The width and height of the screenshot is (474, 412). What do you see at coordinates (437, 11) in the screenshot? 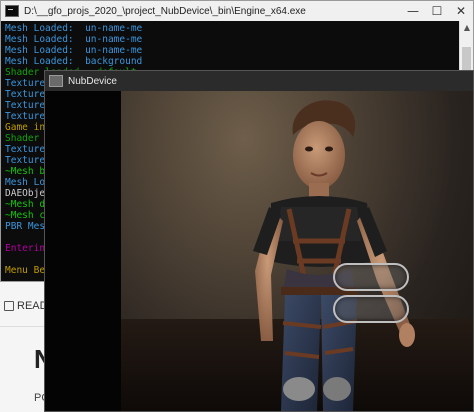
I see `maximize-button: ☐` at bounding box center [437, 11].